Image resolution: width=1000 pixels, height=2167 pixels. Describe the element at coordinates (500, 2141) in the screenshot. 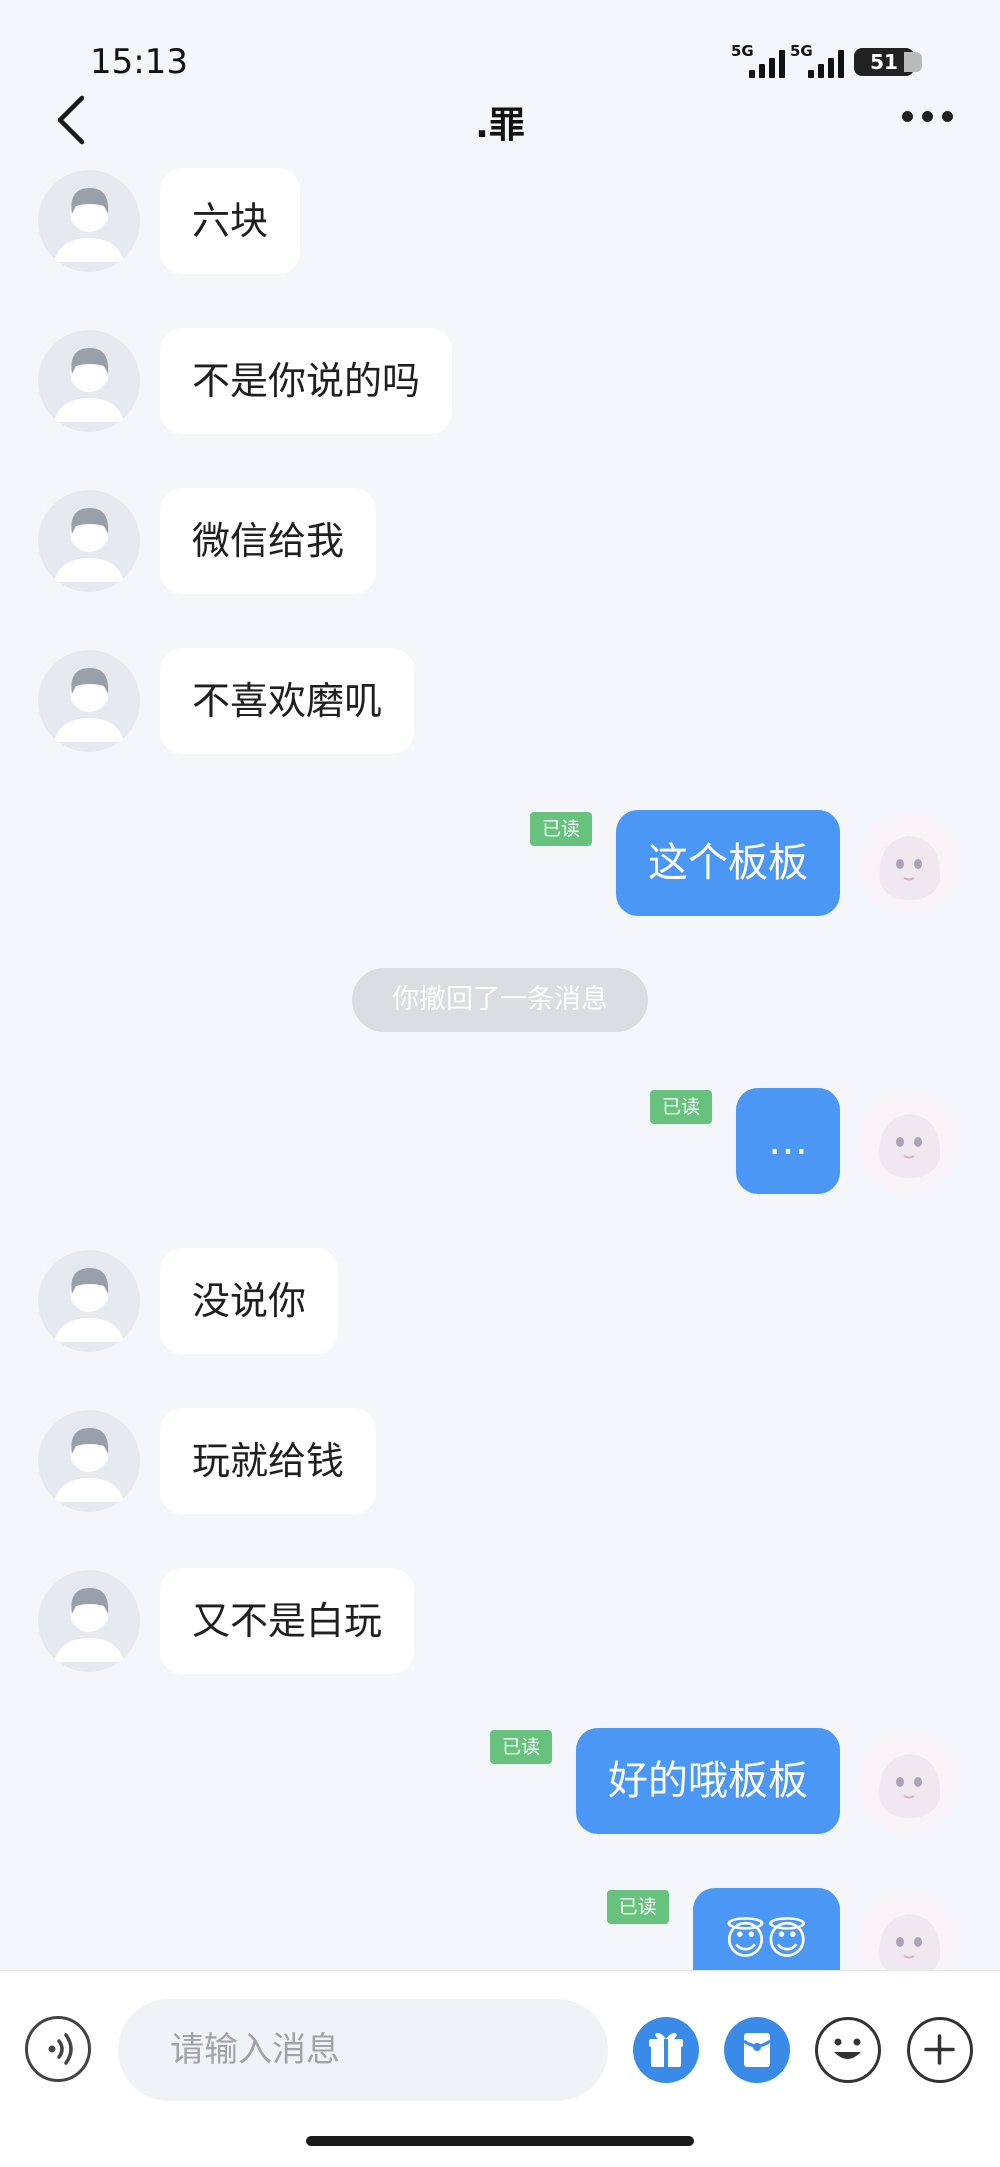

I see `home-indicator` at that location.